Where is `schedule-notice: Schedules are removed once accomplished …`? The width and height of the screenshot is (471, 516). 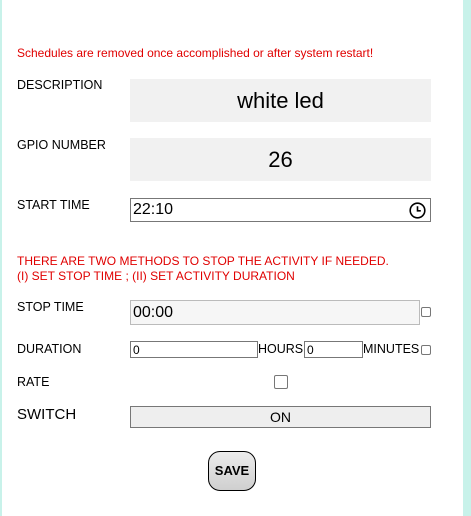
schedule-notice: Schedules are removed once accomplished … is located at coordinates (195, 53).